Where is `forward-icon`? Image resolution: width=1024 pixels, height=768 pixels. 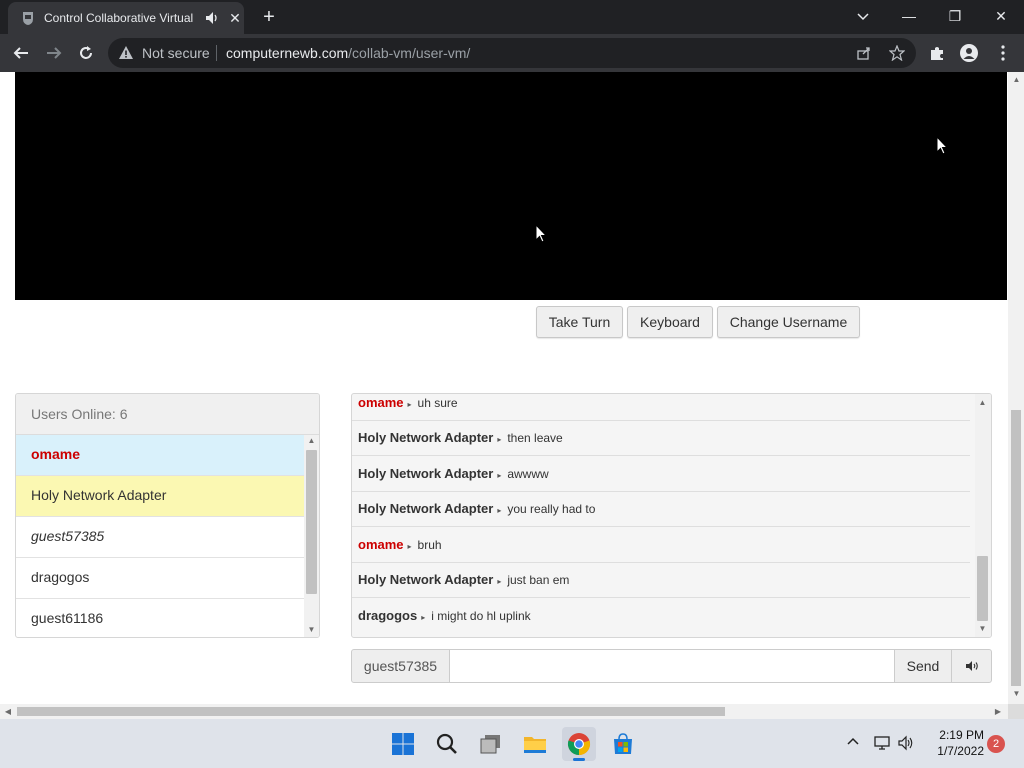
forward-icon is located at coordinates (54, 53).